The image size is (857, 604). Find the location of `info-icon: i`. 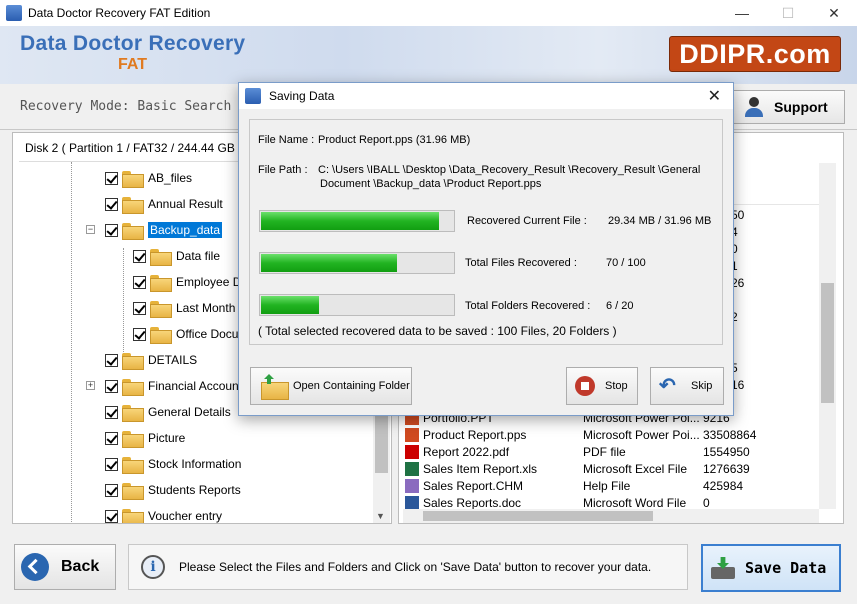

info-icon: i is located at coordinates (153, 567).